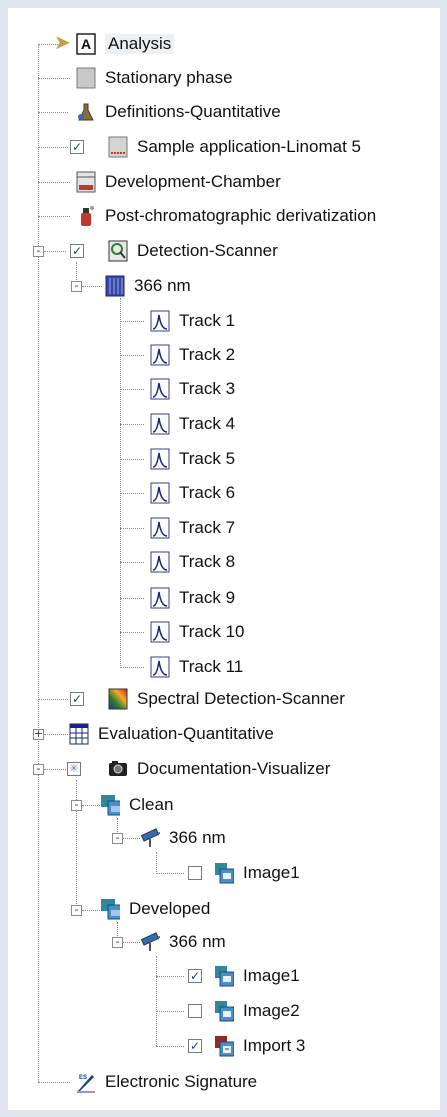  I want to click on tree-item-clean: Clean, so click(136, 805).